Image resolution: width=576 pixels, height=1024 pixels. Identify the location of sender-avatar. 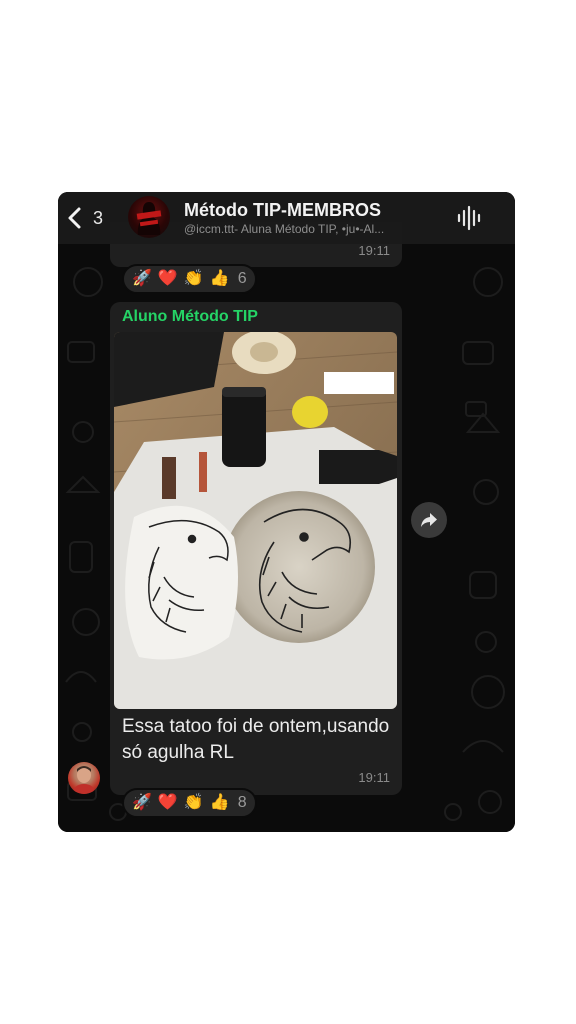
(84, 778).